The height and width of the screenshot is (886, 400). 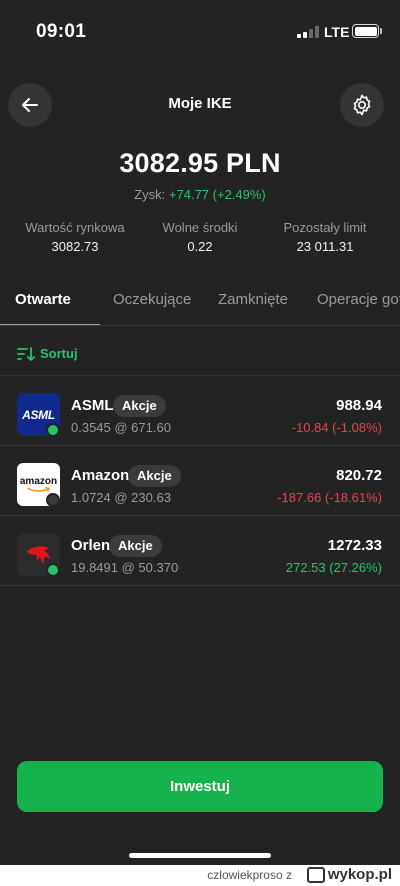 What do you see at coordinates (253, 299) in the screenshot?
I see `tab-closed: Zamknięte` at bounding box center [253, 299].